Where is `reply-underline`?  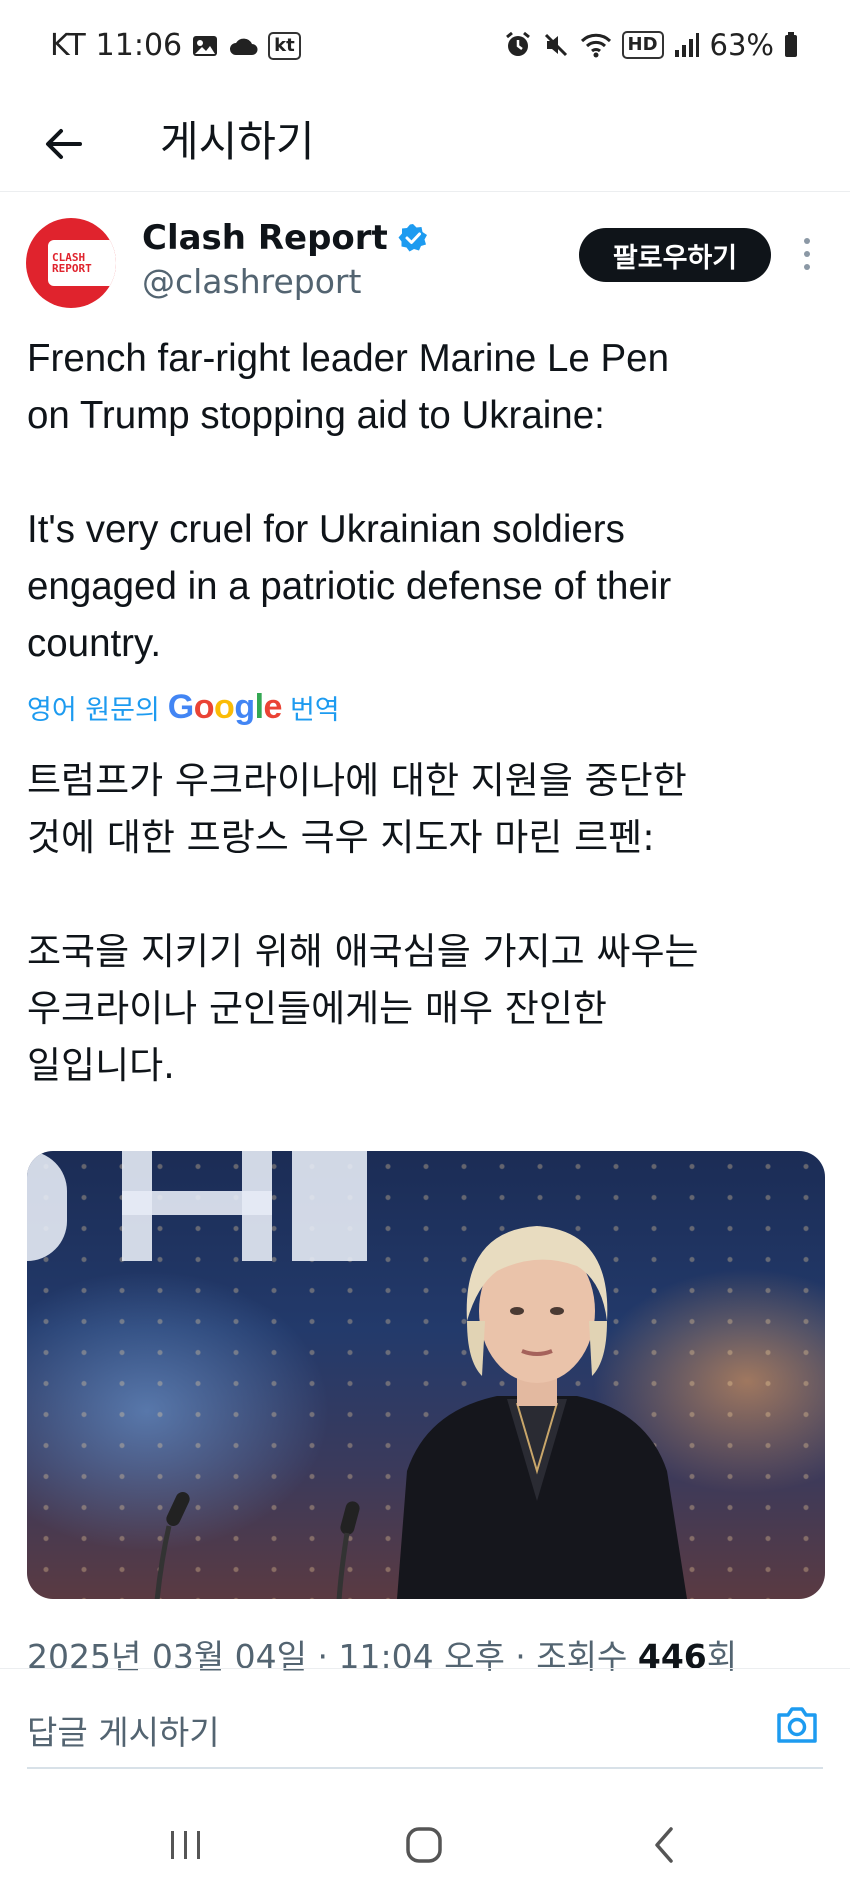
reply-underline is located at coordinates (425, 1768).